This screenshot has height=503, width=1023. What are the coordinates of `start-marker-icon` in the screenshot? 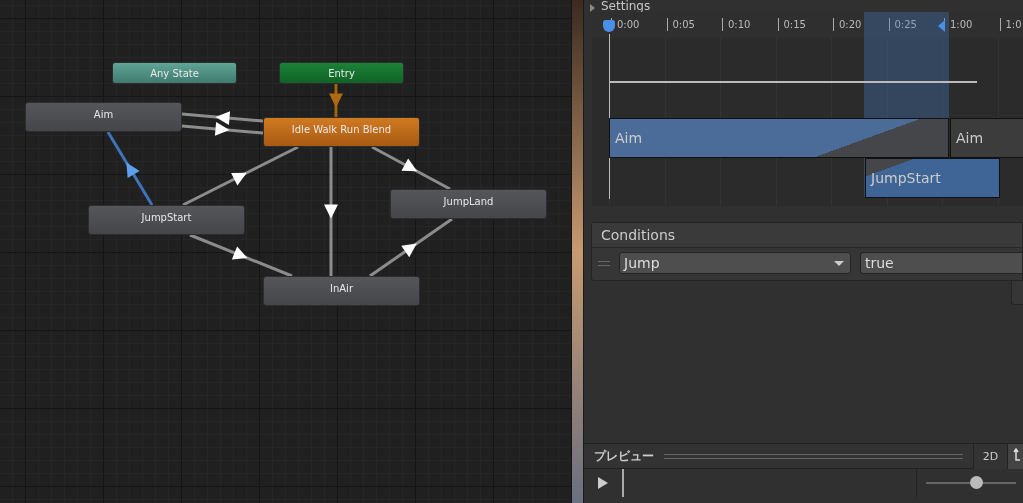 It's located at (609, 26).